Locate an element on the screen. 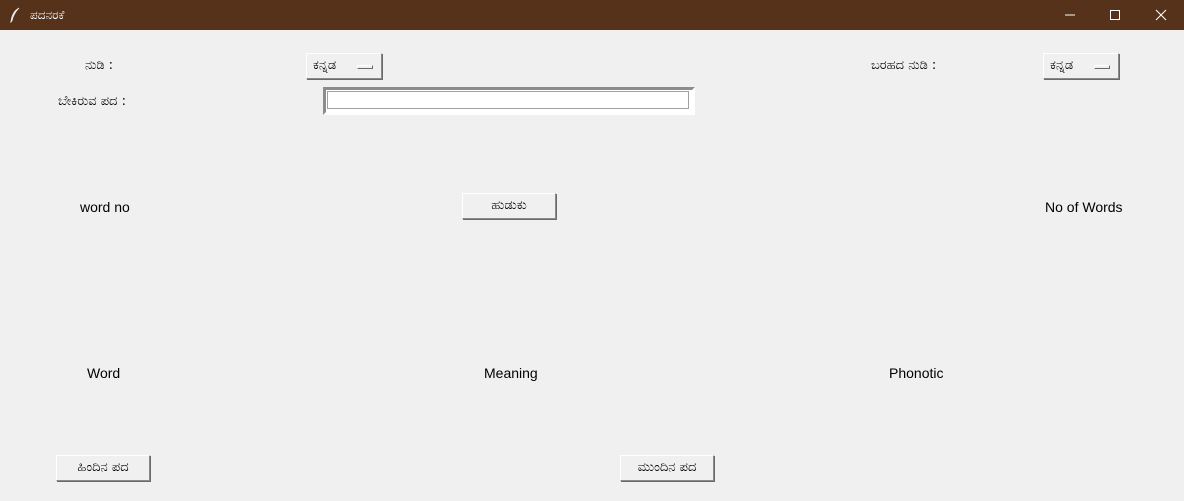  search-field-frame is located at coordinates (509, 101).